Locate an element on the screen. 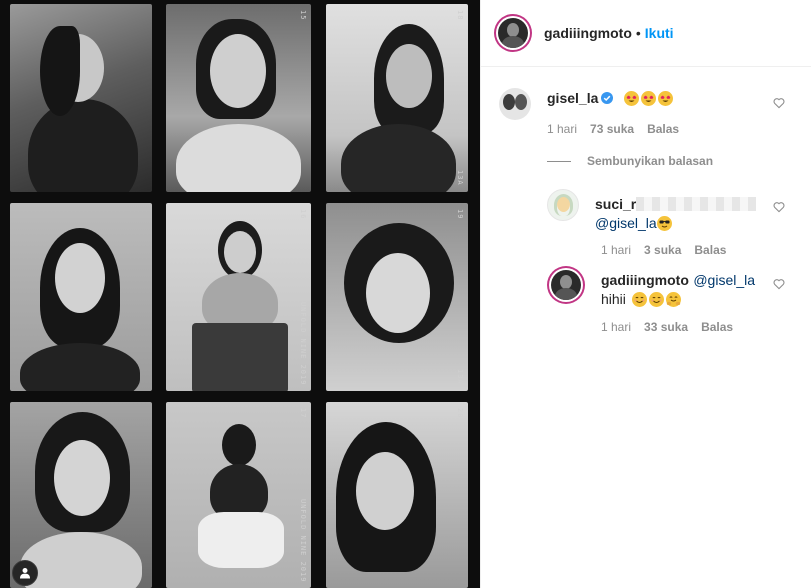 The image size is (811, 588). frame-number: 15 is located at coordinates (303, 15).